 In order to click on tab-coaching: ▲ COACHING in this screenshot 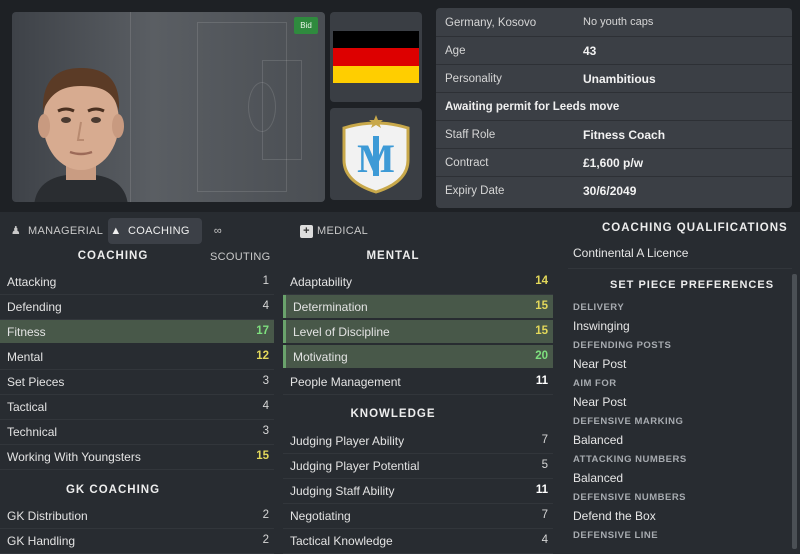, I will do `click(155, 231)`.